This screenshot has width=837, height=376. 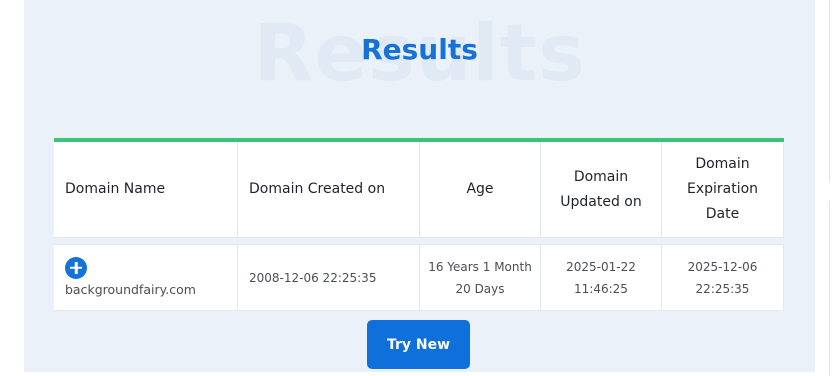 What do you see at coordinates (479, 189) in the screenshot?
I see `header-age: Age` at bounding box center [479, 189].